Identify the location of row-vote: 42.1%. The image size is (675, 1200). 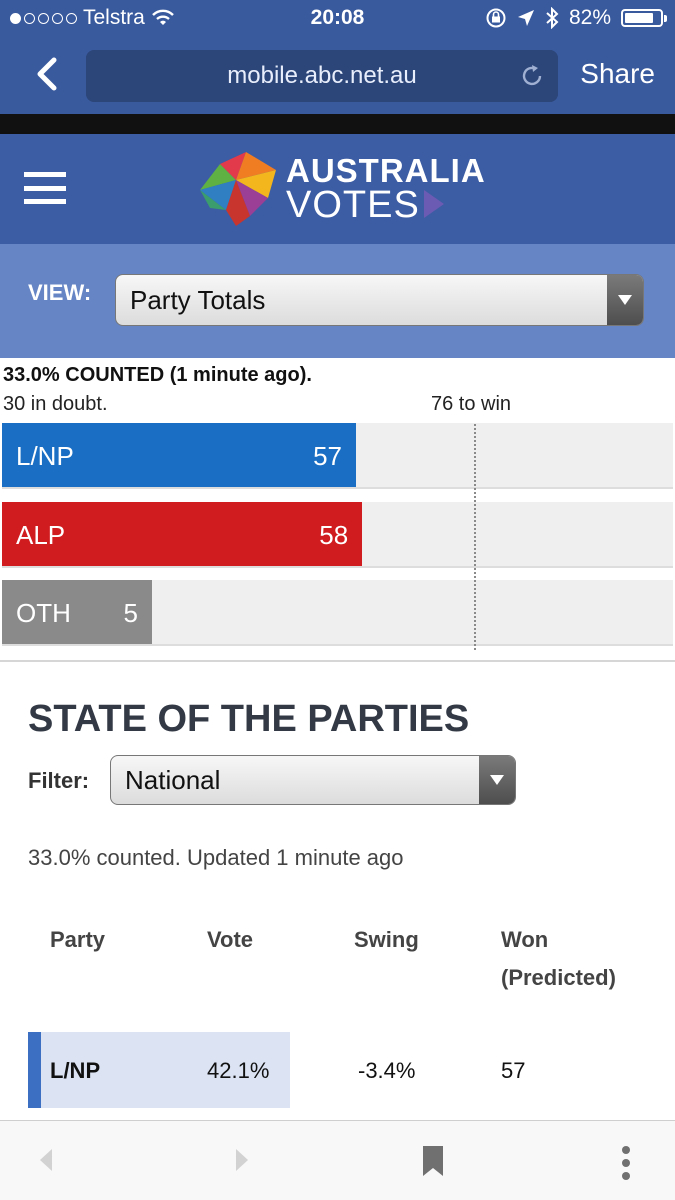
(238, 1070).